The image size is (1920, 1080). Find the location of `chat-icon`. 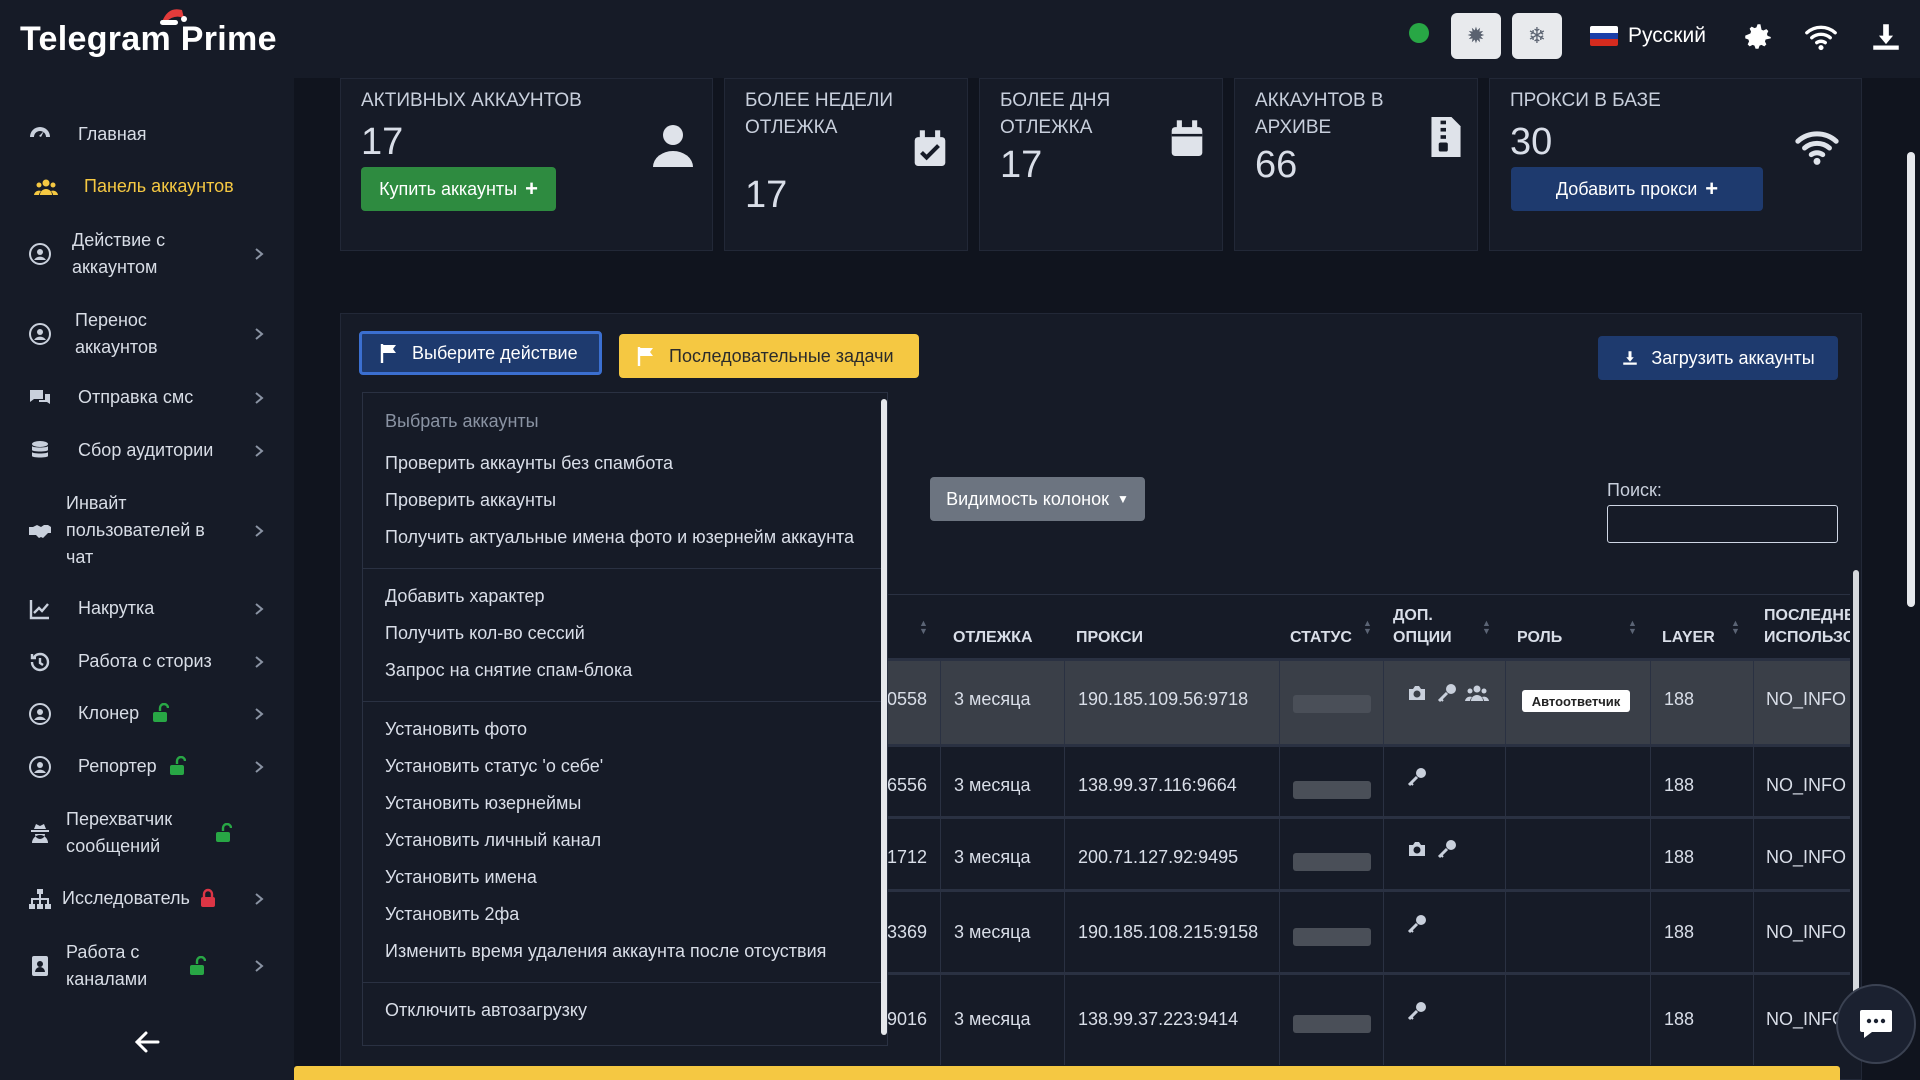

chat-icon is located at coordinates (1876, 1024).